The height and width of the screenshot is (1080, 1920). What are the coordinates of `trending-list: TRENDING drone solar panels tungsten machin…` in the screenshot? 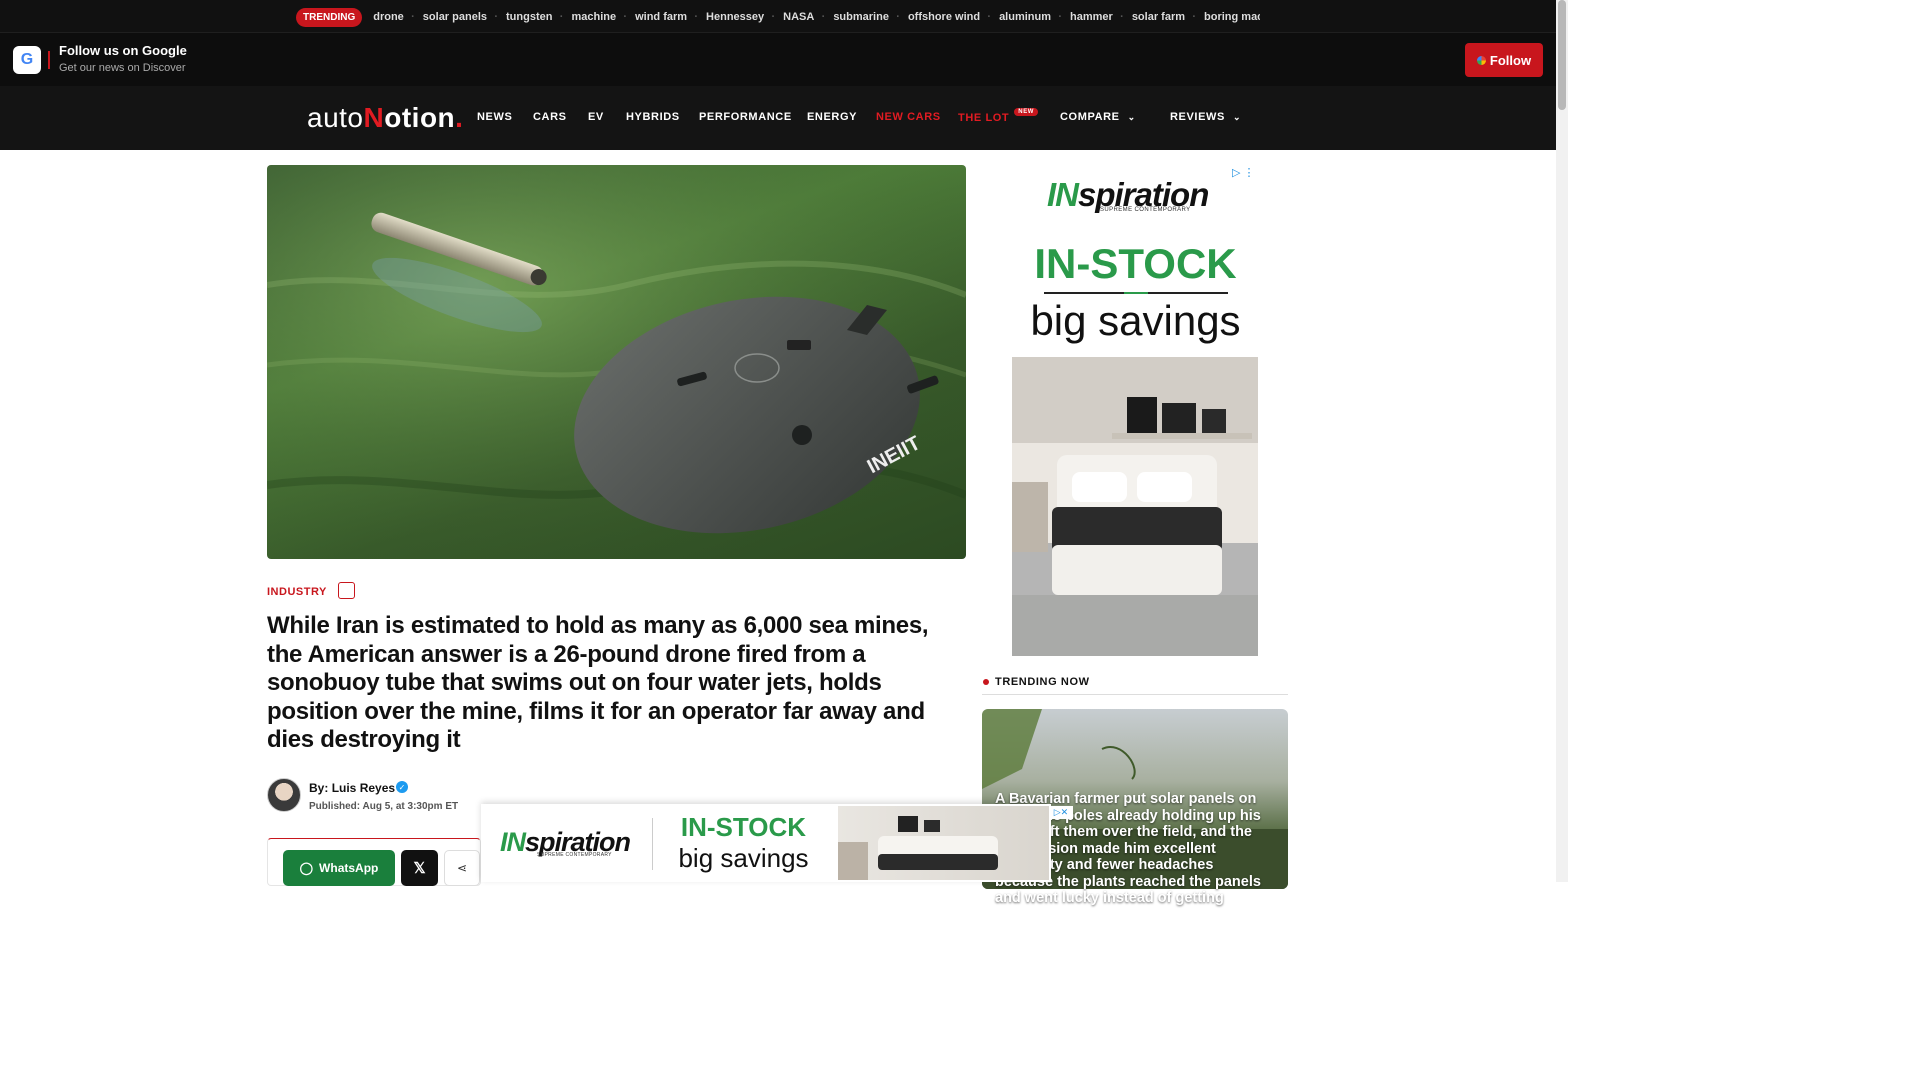 It's located at (778, 17).